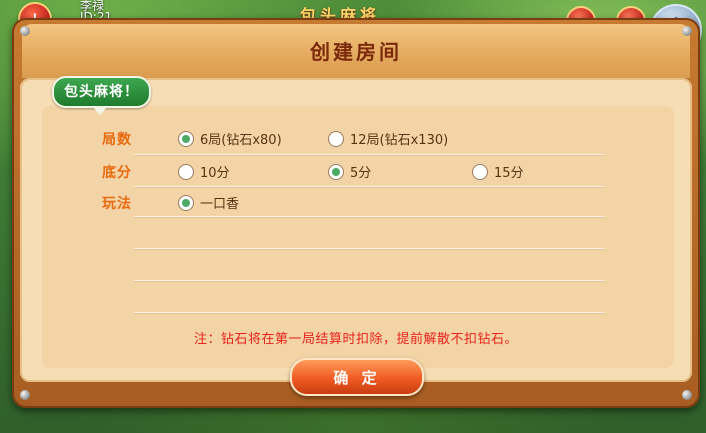 The height and width of the screenshot is (433, 706). What do you see at coordinates (399, 140) in the screenshot?
I see `option-label: 12局(钻石x130)` at bounding box center [399, 140].